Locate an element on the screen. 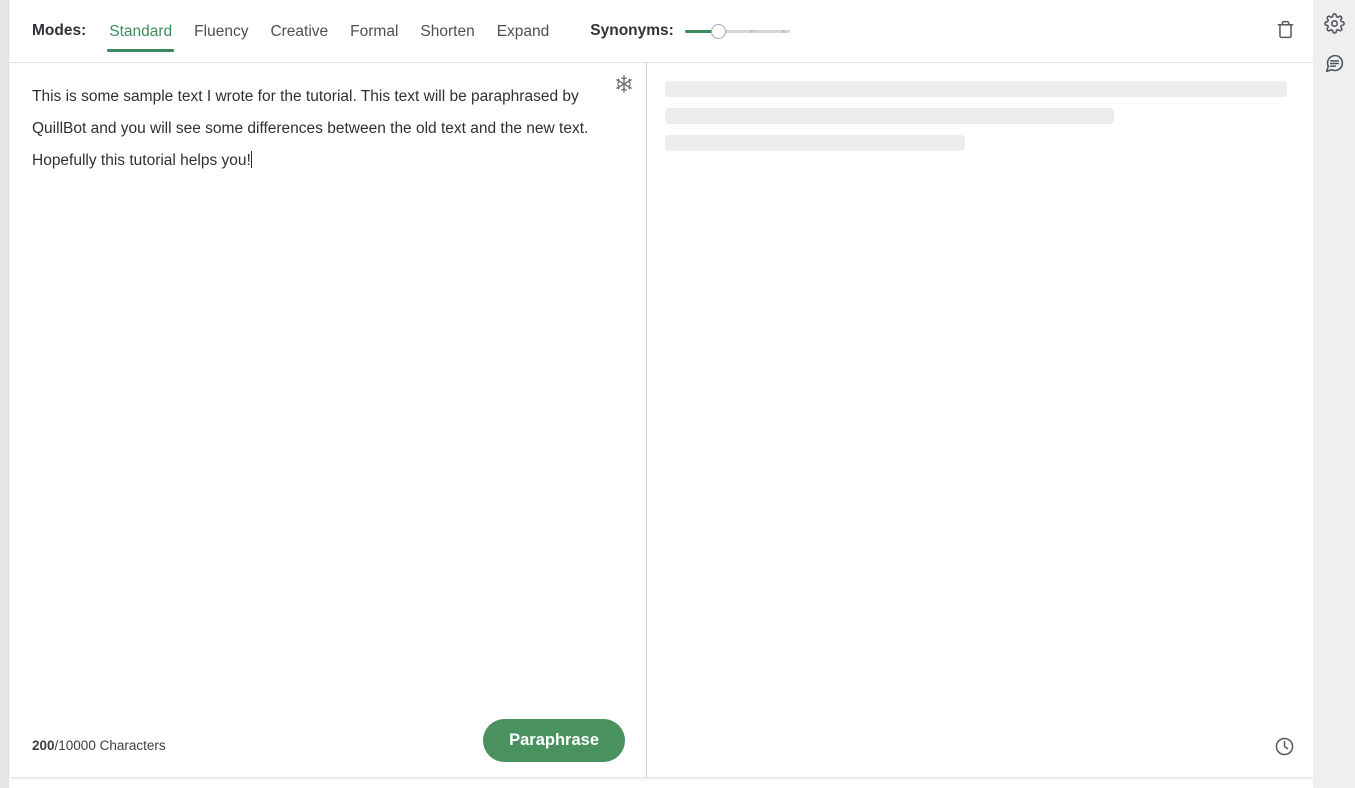 This screenshot has width=1355, height=788. gear-icon is located at coordinates (1334, 26).